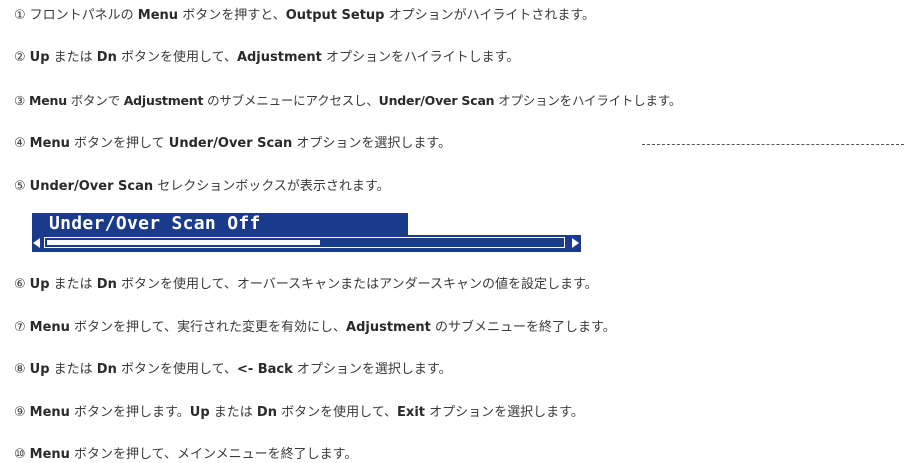 The width and height of the screenshot is (909, 463). Describe the element at coordinates (411, 412) in the screenshot. I see `step-keyword: Exit` at that location.